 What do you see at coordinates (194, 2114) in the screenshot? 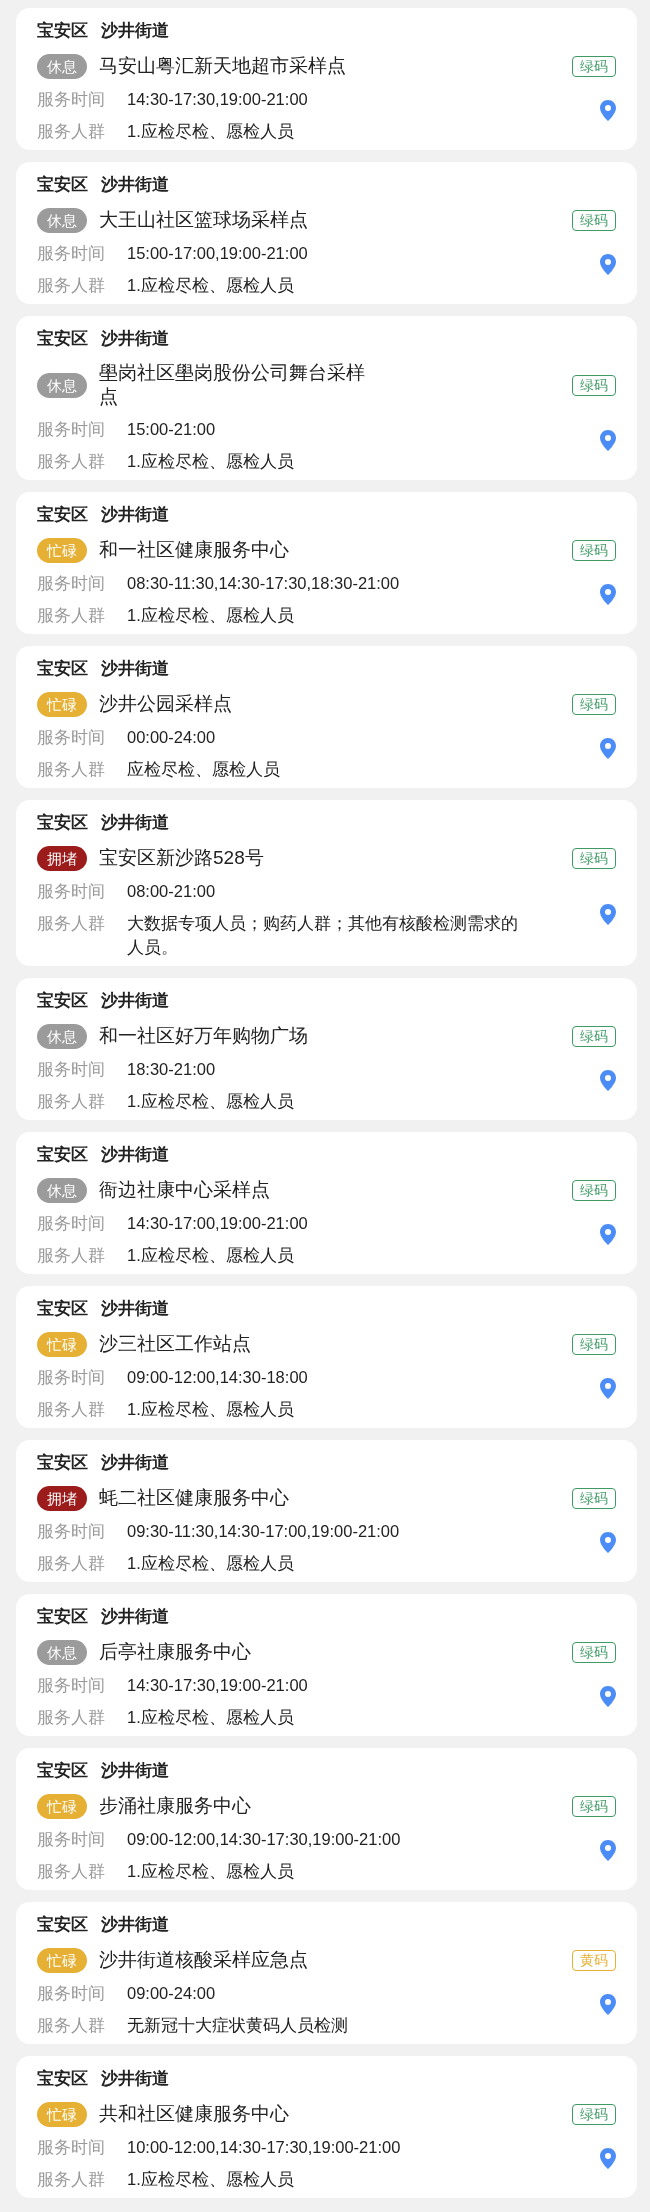
I see `site-name: 共和社区健康服务中心` at bounding box center [194, 2114].